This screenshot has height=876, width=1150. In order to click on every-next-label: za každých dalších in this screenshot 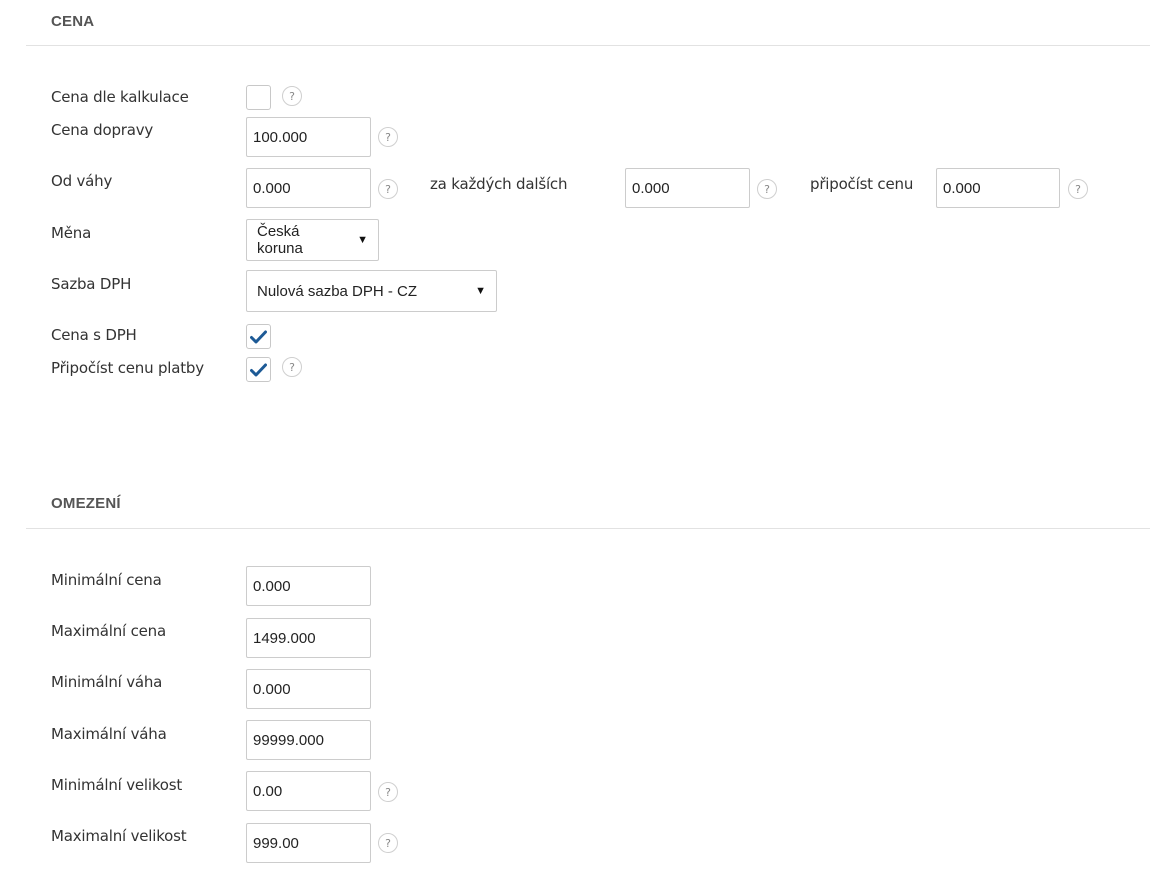, I will do `click(499, 184)`.